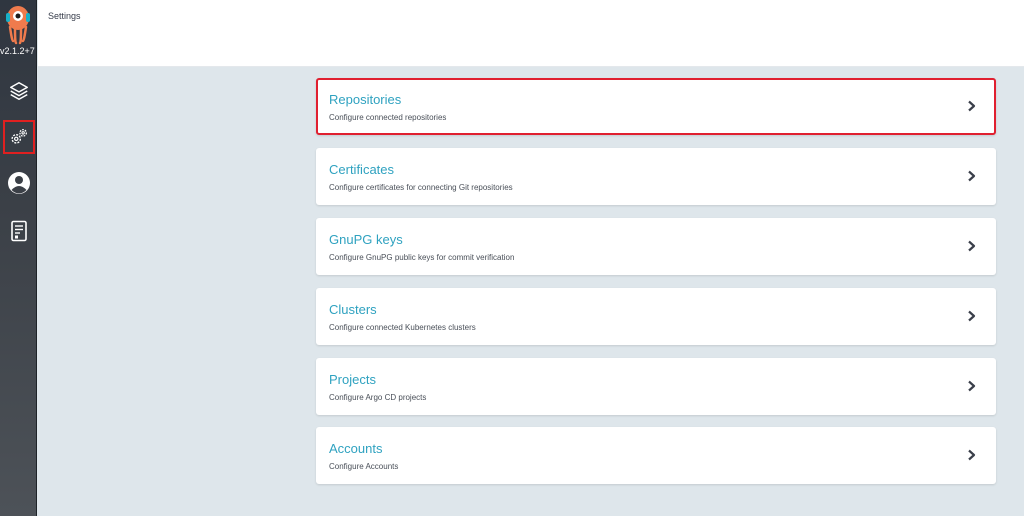 This screenshot has width=1024, height=516. Describe the element at coordinates (17, 51) in the screenshot. I see `version-label: v2.1.2+7` at that location.